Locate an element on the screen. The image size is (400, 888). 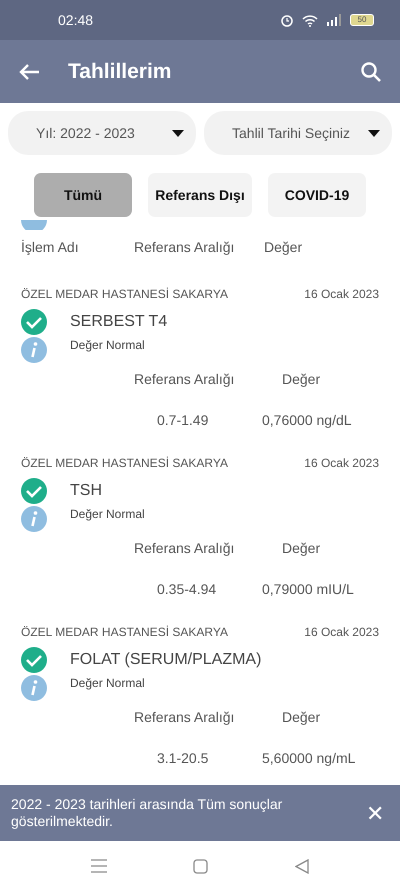
reference-range: 0.35-4.94 is located at coordinates (187, 589).